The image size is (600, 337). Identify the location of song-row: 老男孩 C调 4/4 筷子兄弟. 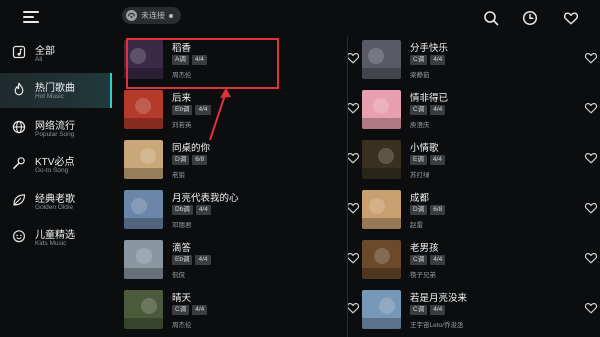
(480, 261).